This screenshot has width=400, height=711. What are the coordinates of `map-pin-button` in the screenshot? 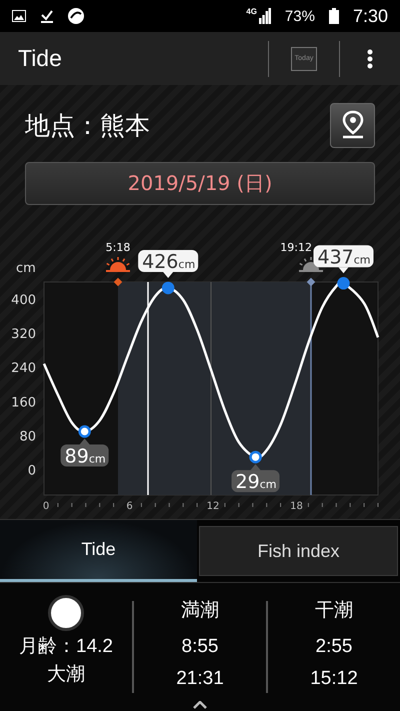 It's located at (352, 125).